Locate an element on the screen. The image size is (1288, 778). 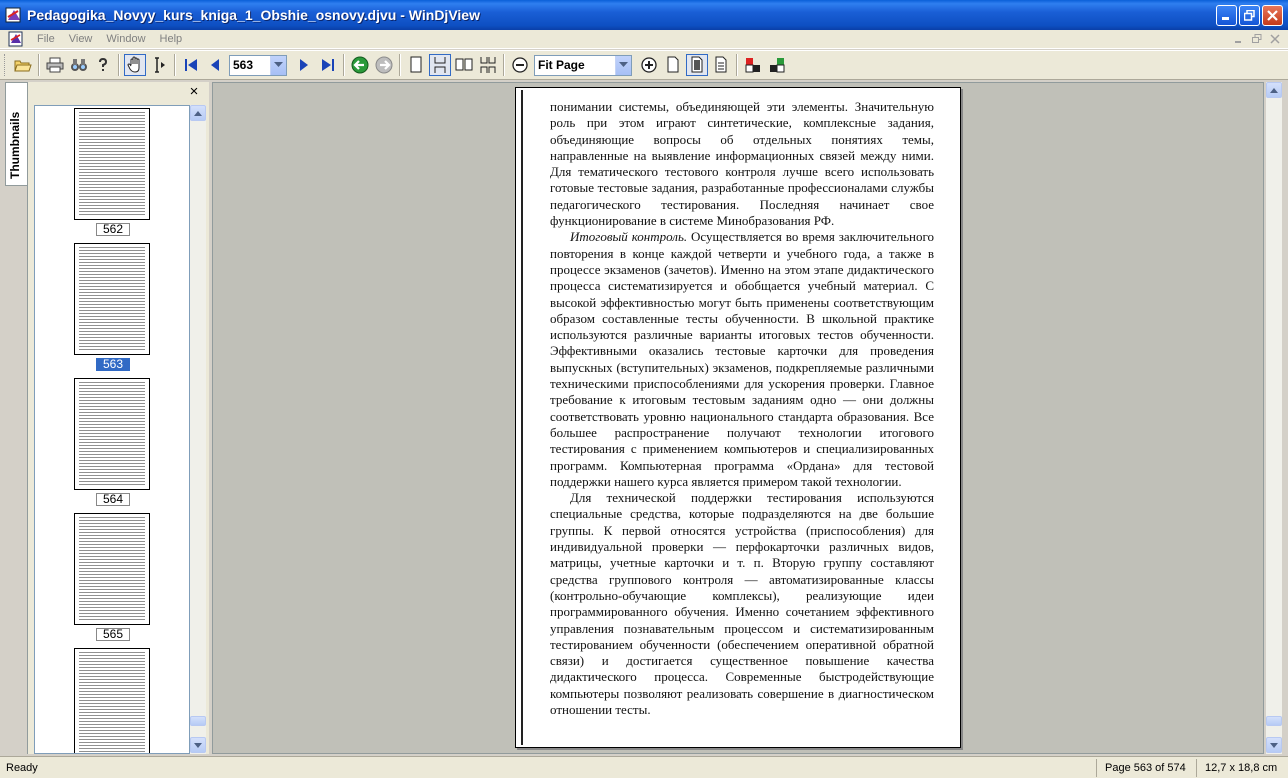
open-folder-icon is located at coordinates (23, 66).